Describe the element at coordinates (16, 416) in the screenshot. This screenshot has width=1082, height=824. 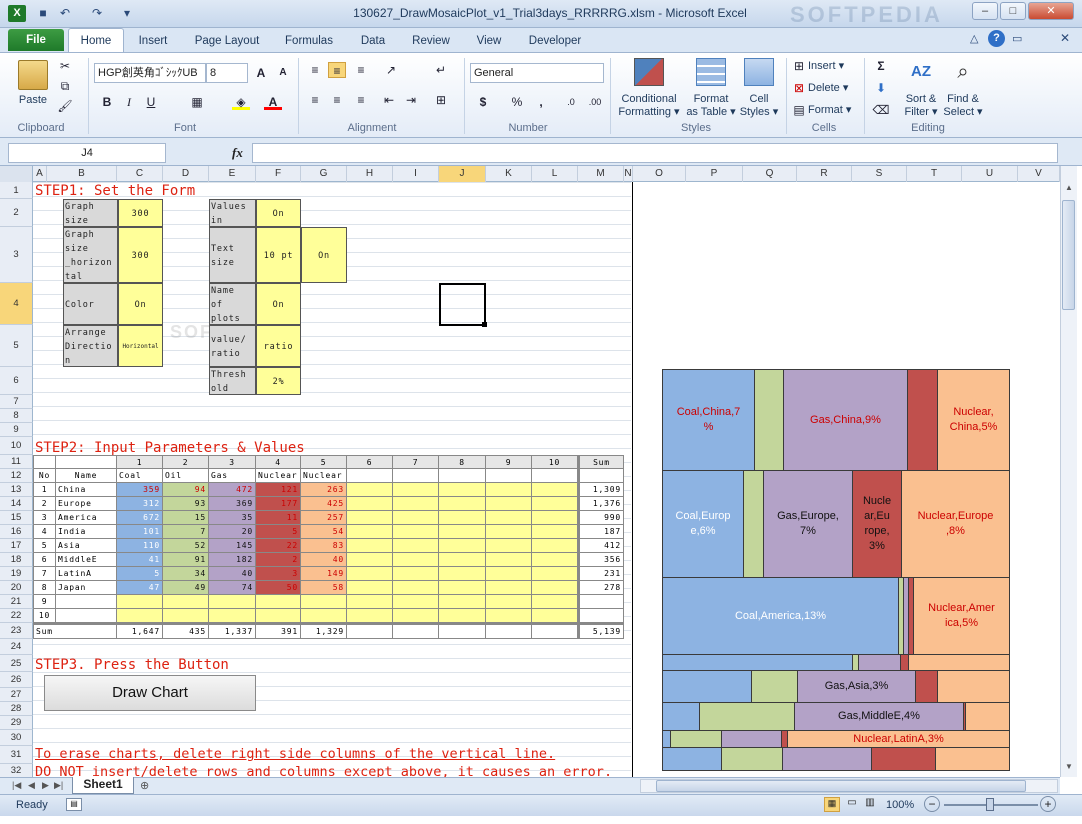
I see `row-header-8: 8` at that location.